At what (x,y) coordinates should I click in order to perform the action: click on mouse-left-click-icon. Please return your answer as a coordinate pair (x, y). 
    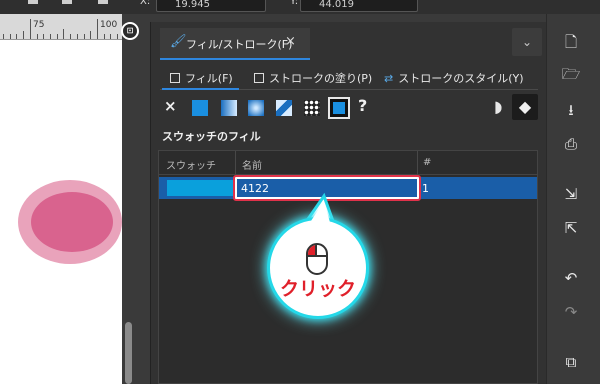
    Looking at the image, I should click on (317, 259).